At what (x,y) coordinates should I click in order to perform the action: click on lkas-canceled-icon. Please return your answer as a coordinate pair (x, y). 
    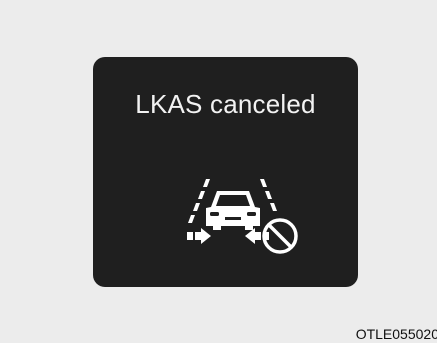
    Looking at the image, I should click on (242, 216).